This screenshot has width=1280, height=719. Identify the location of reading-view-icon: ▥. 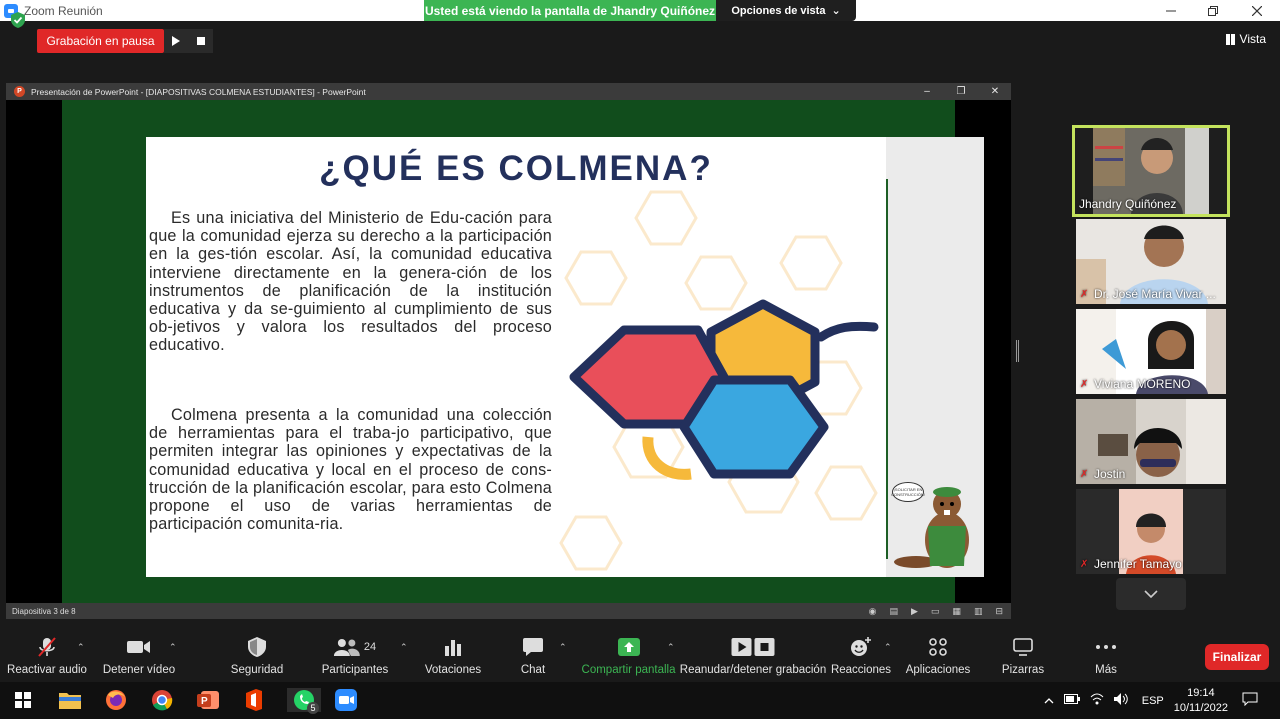
(978, 611).